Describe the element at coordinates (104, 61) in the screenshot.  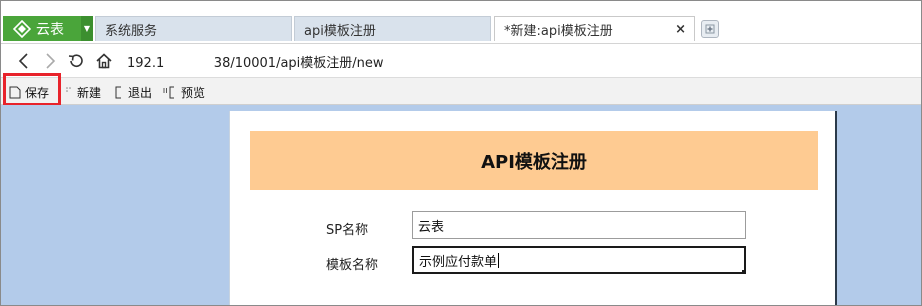
I see `home-icon` at that location.